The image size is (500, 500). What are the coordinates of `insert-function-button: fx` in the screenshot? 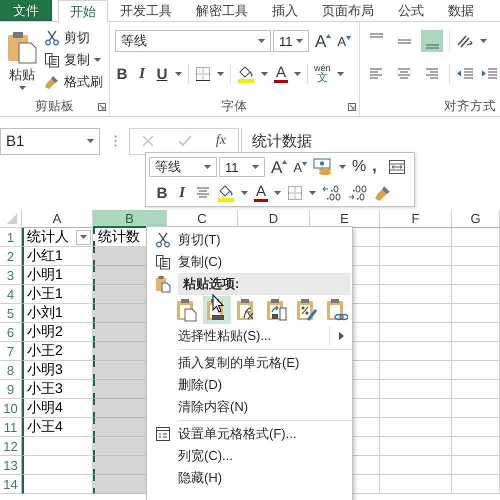 It's located at (221, 141).